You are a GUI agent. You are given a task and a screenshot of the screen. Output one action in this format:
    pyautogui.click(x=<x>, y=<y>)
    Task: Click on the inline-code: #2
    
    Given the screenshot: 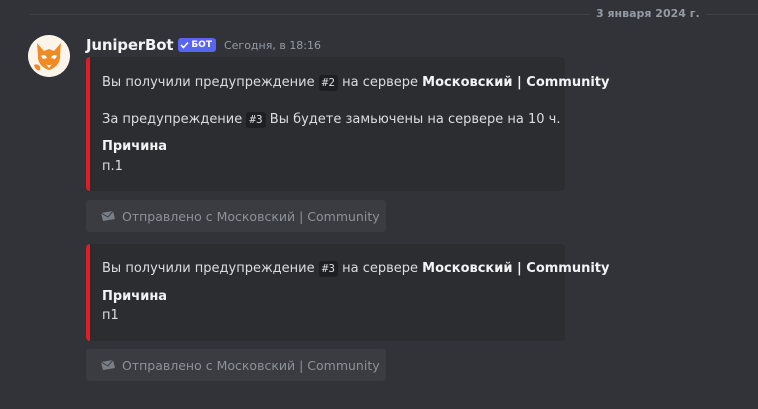 What is the action you would take?
    pyautogui.click(x=328, y=83)
    